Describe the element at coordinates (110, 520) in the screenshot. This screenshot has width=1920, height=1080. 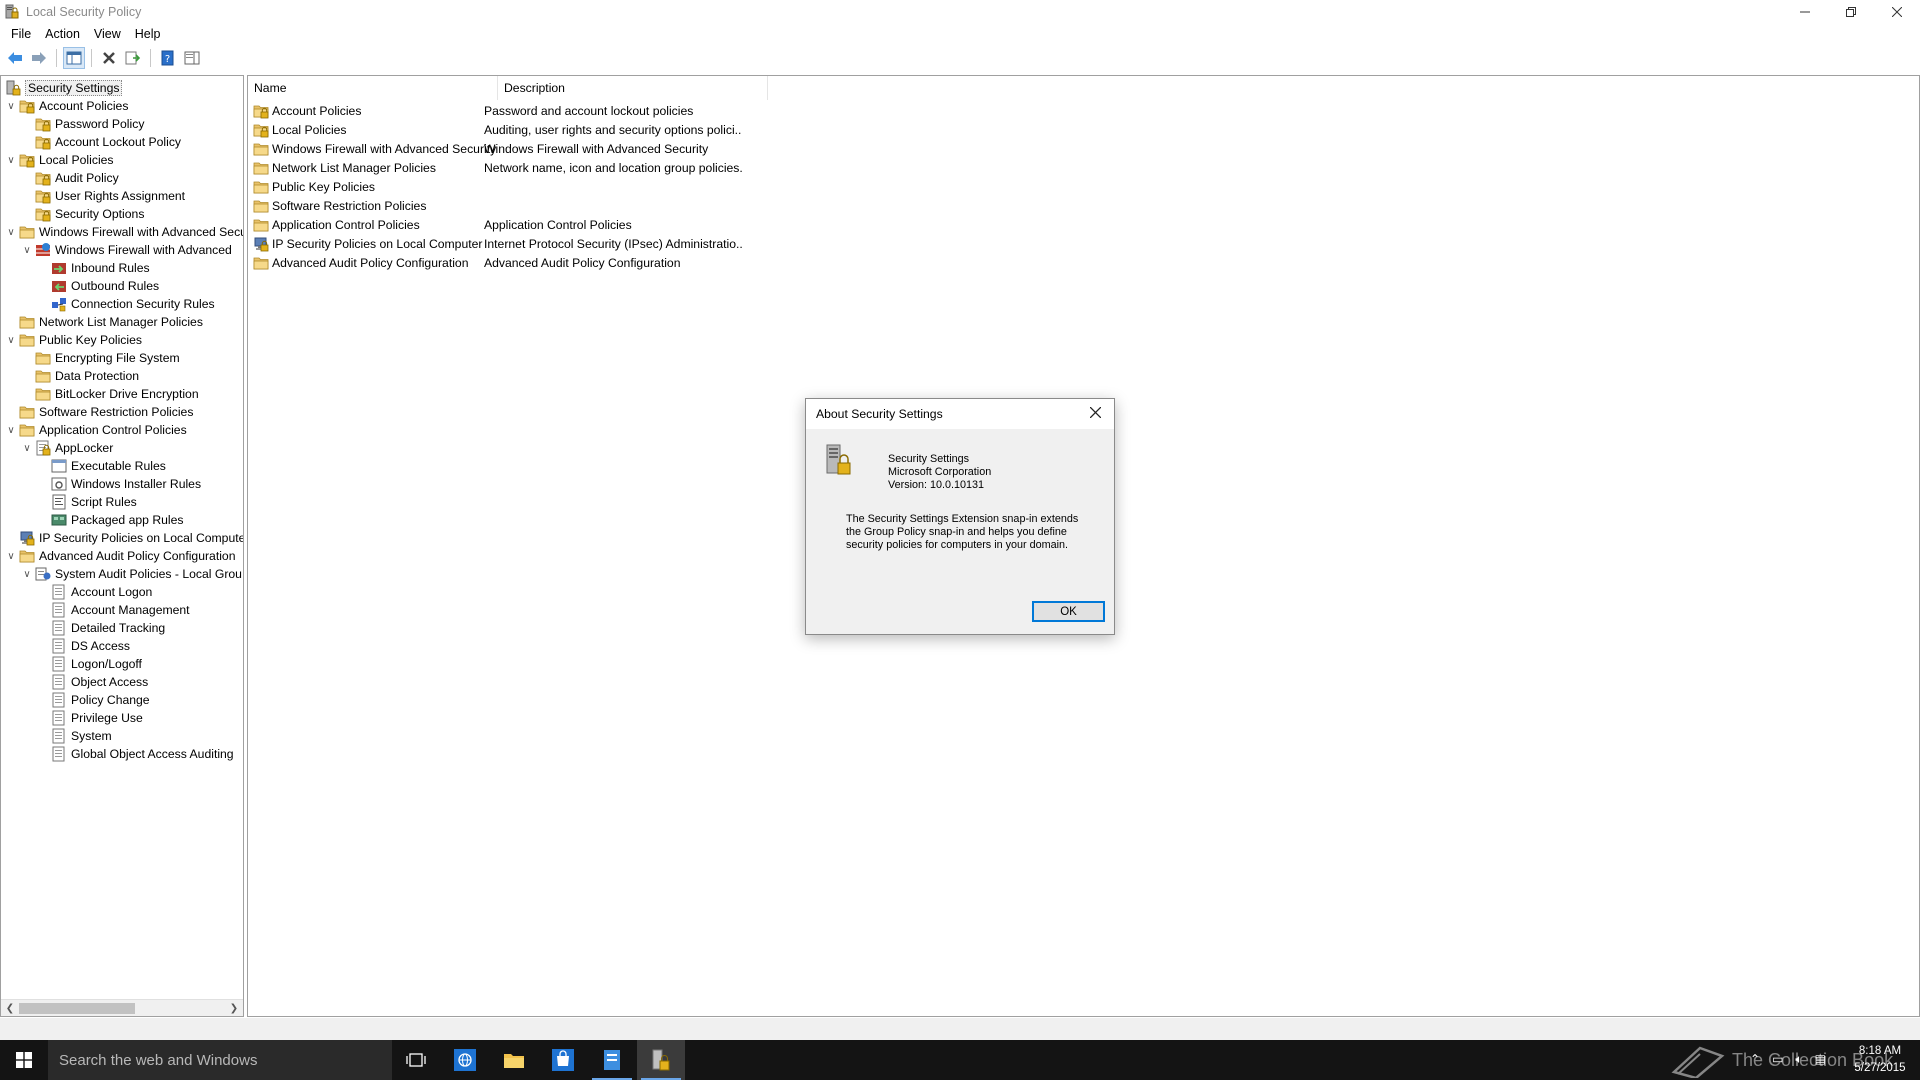
I see `tree-item: Packaged app Rules` at that location.